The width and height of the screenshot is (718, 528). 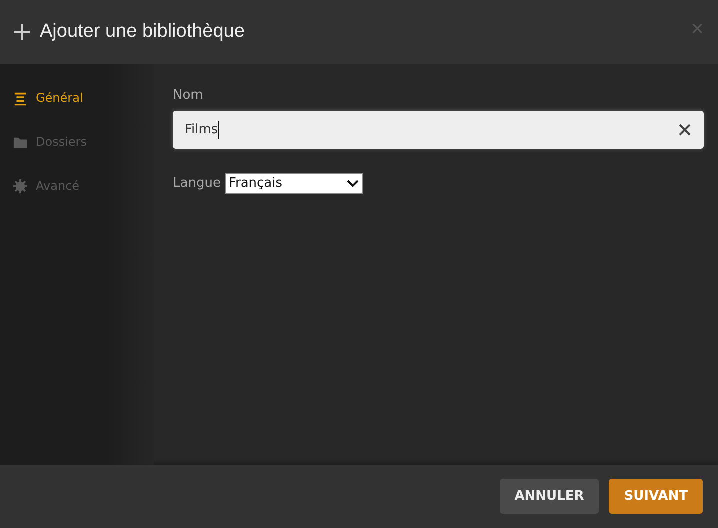 What do you see at coordinates (550, 496) in the screenshot?
I see `cancel-button: ANNULER` at bounding box center [550, 496].